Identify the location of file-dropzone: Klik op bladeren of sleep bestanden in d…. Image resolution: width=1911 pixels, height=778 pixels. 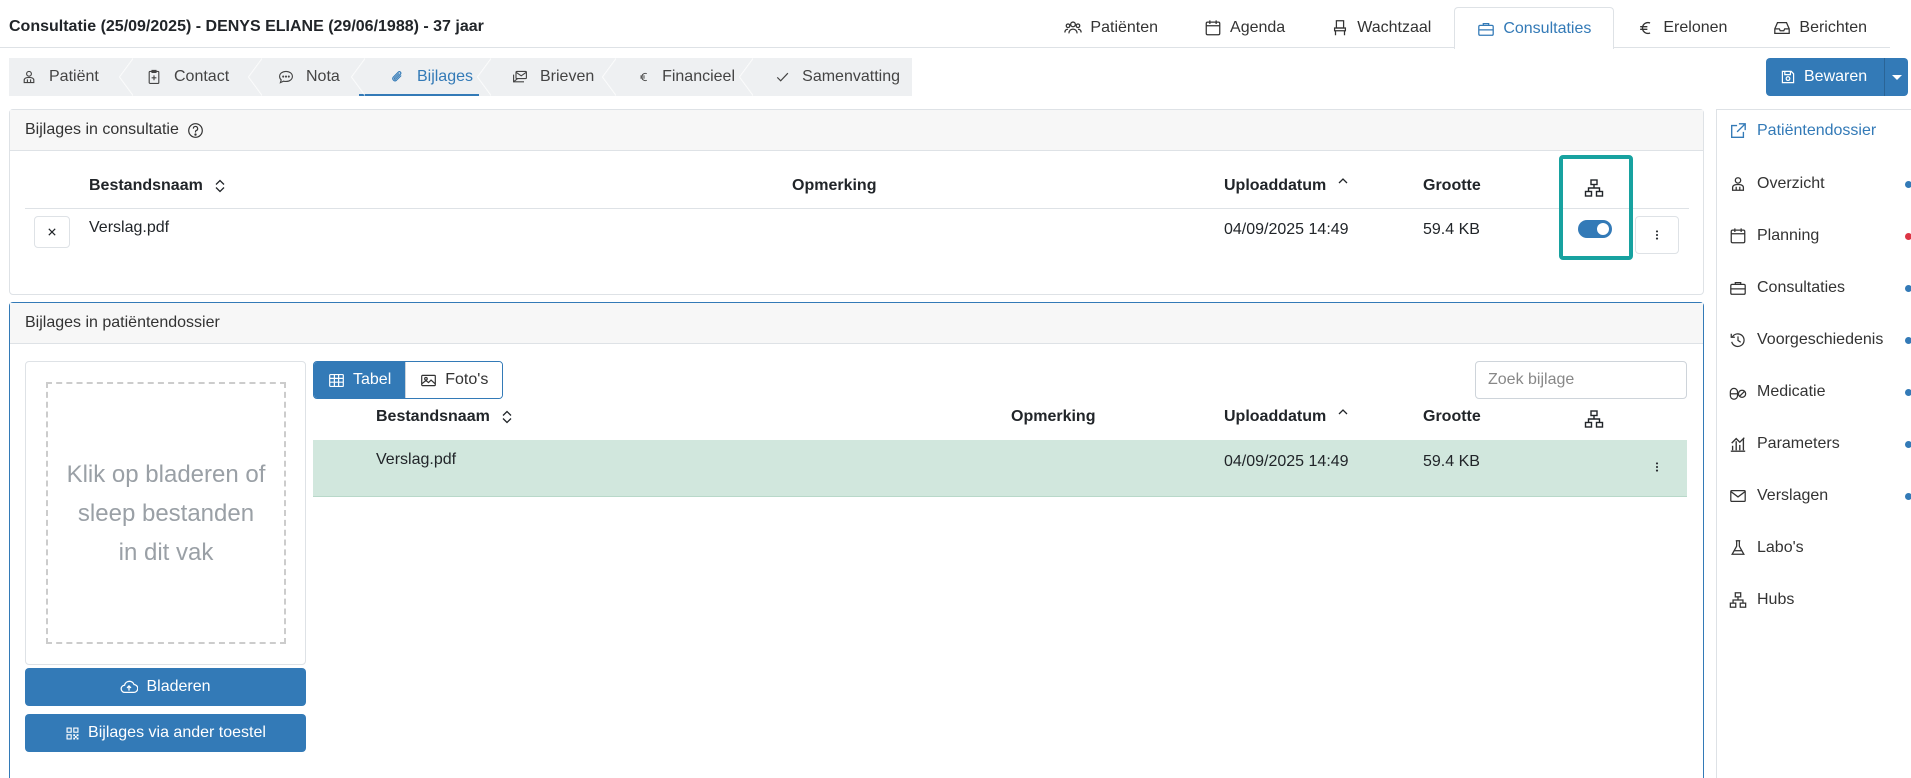
(165, 513).